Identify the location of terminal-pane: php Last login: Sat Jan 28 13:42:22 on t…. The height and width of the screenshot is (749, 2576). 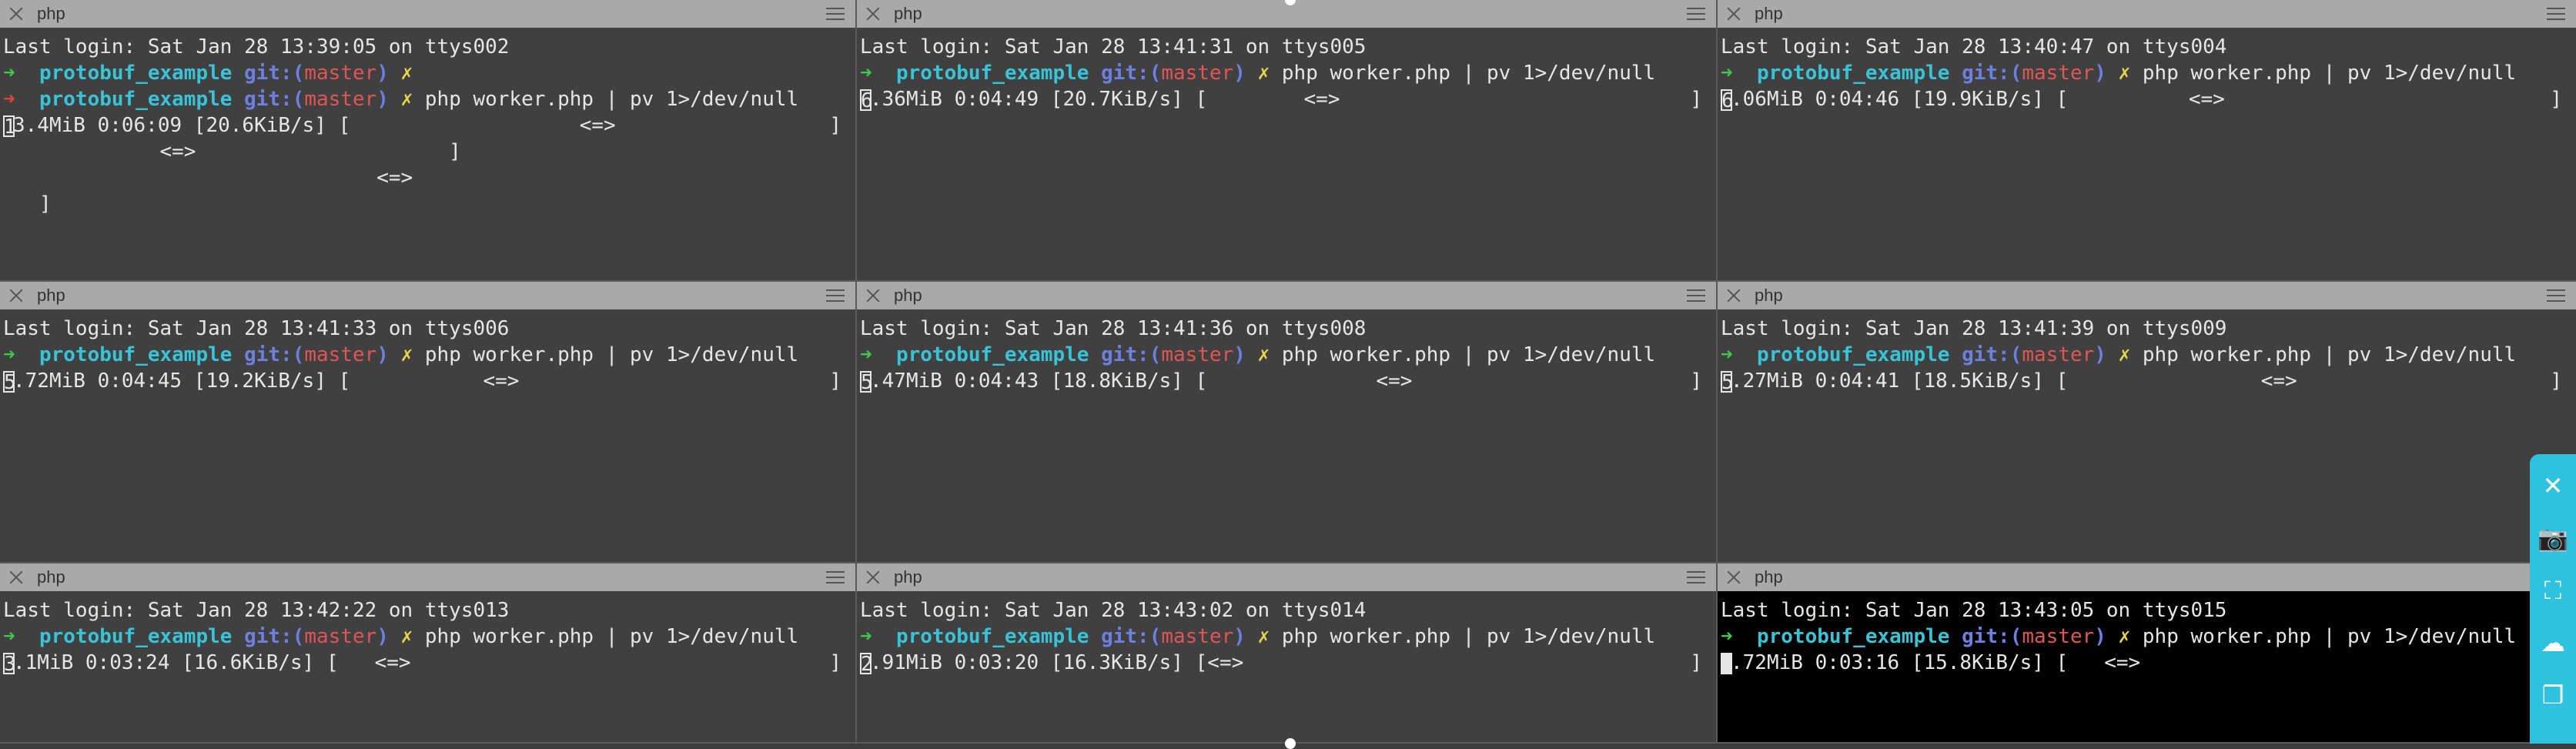
(429, 653).